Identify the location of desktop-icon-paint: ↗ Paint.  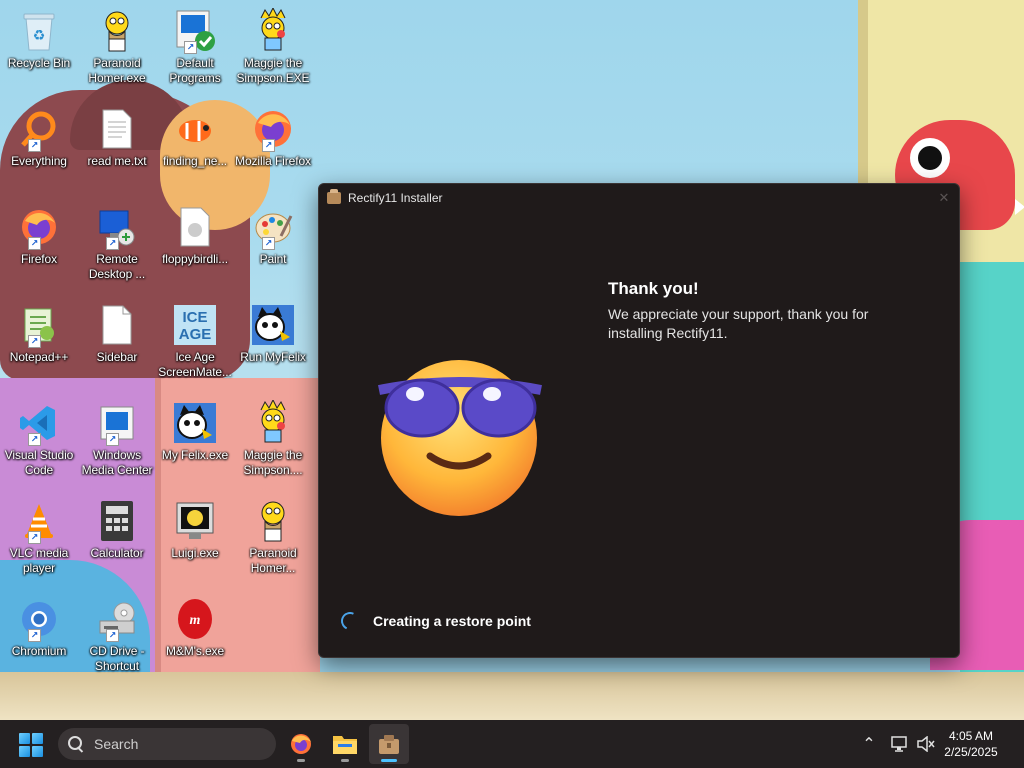
(273, 250).